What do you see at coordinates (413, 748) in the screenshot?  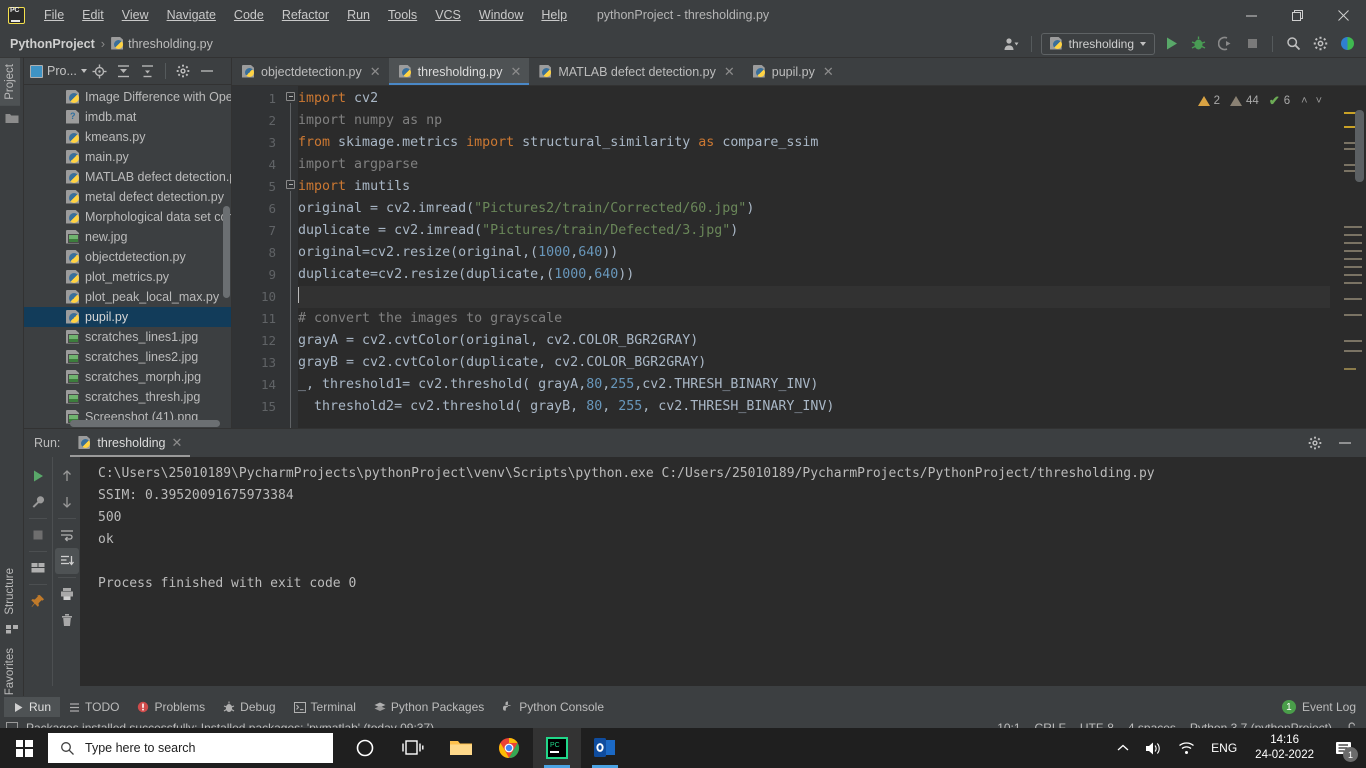 I see `task-view-icon` at bounding box center [413, 748].